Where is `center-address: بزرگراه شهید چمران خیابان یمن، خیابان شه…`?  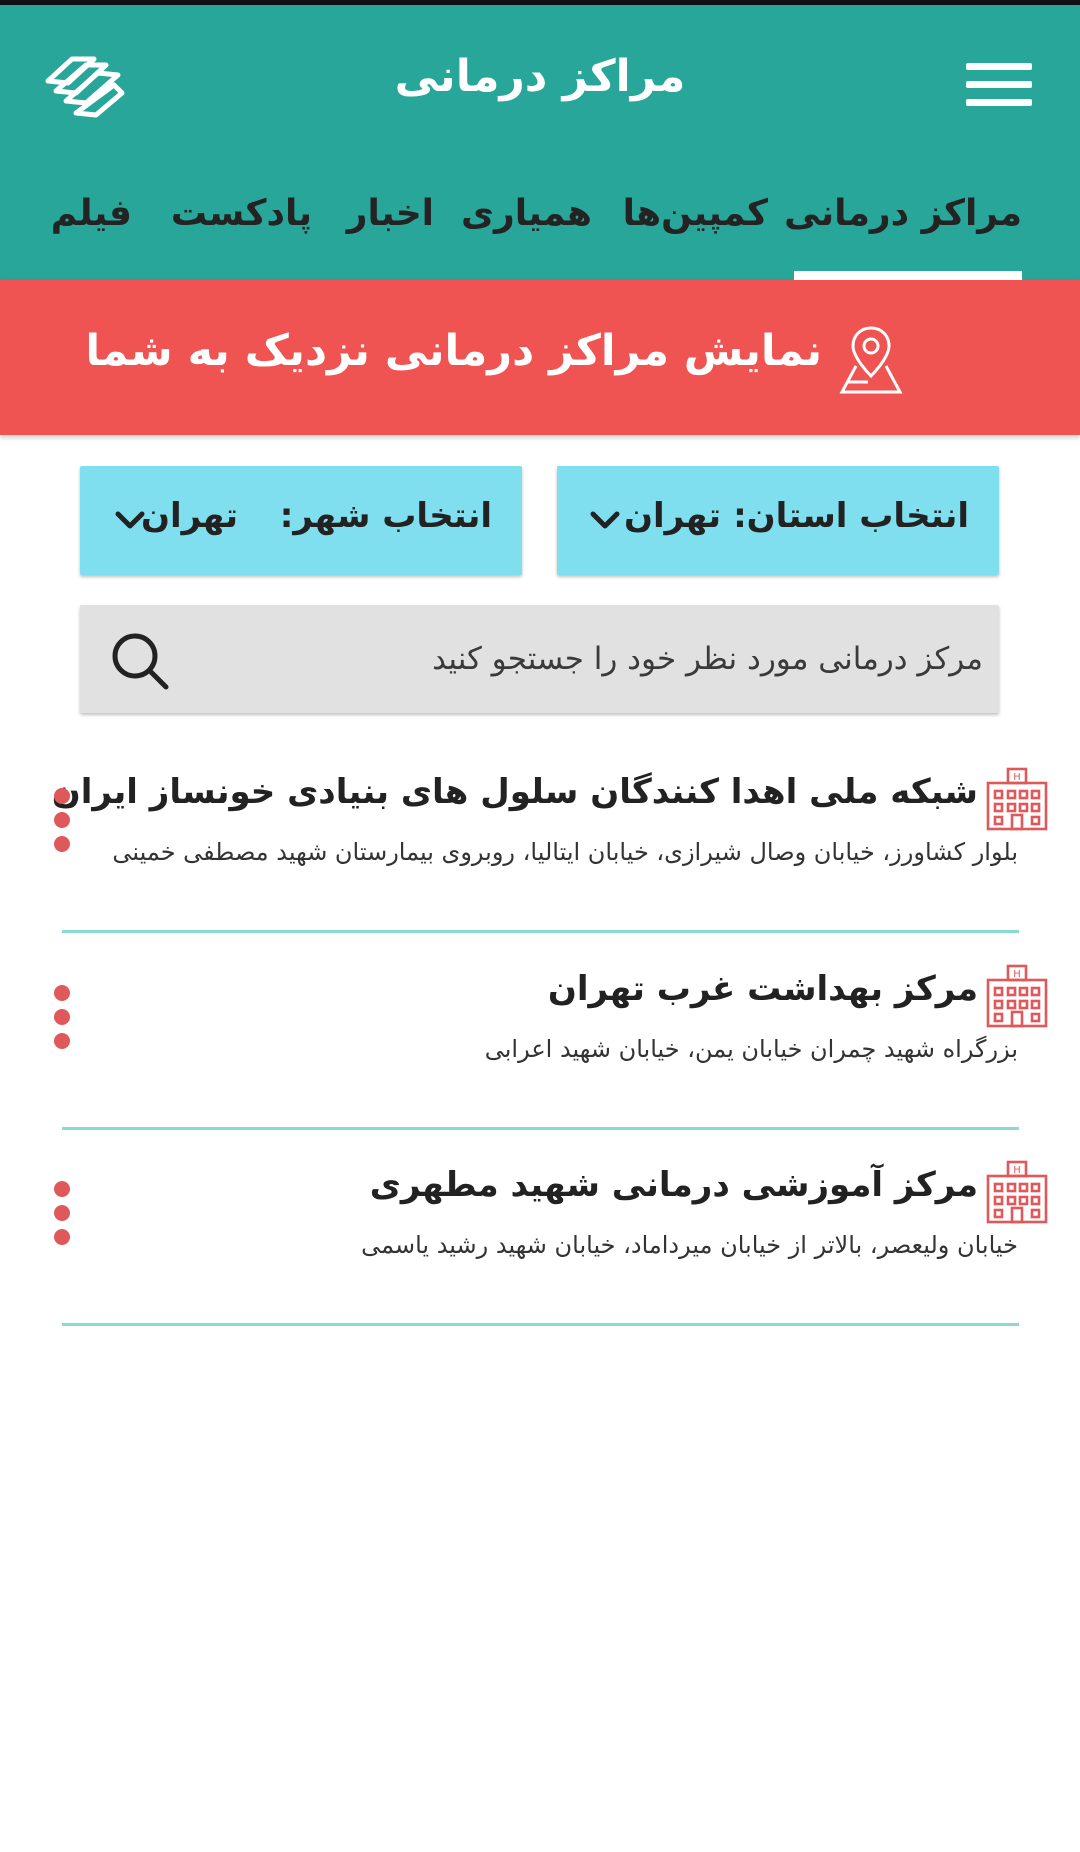 center-address: بزرگراه شهید چمران خیابان یمن، خیابان شه… is located at coordinates (751, 1049).